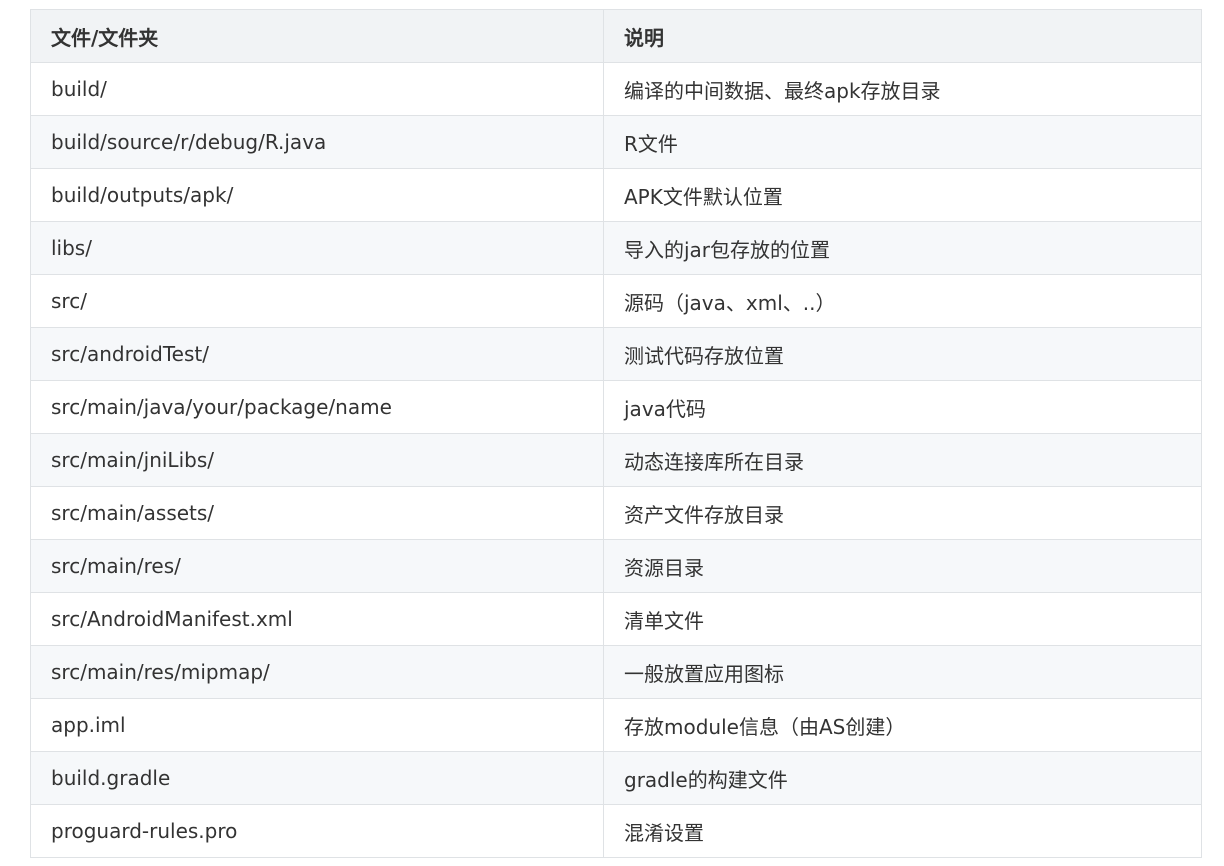 This screenshot has height=866, width=1224. Describe the element at coordinates (902, 513) in the screenshot. I see `description-cell: 资产文件存放目录` at that location.